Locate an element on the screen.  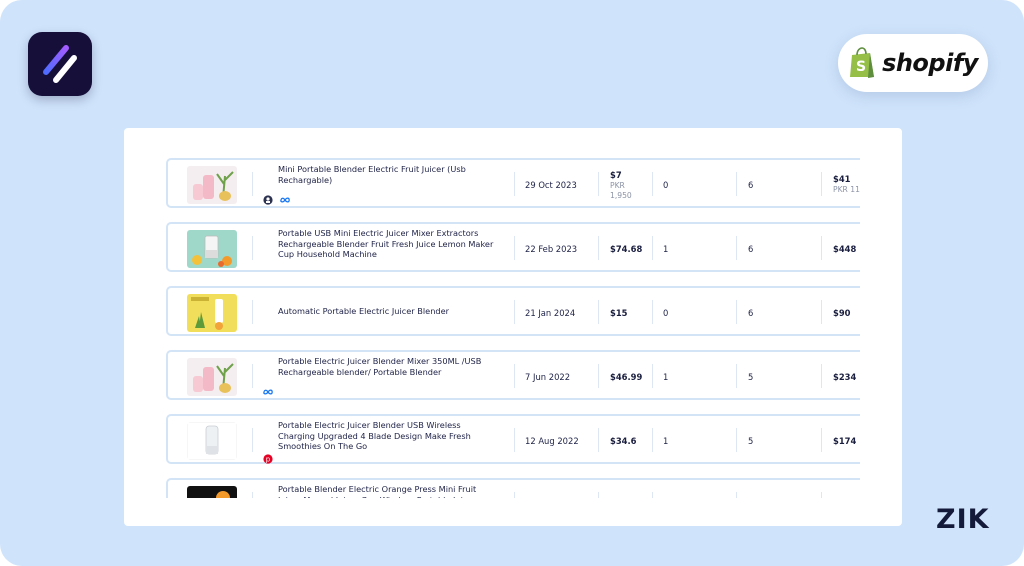
product-revenue-local: PKR 11,4 is located at coordinates (846, 189).